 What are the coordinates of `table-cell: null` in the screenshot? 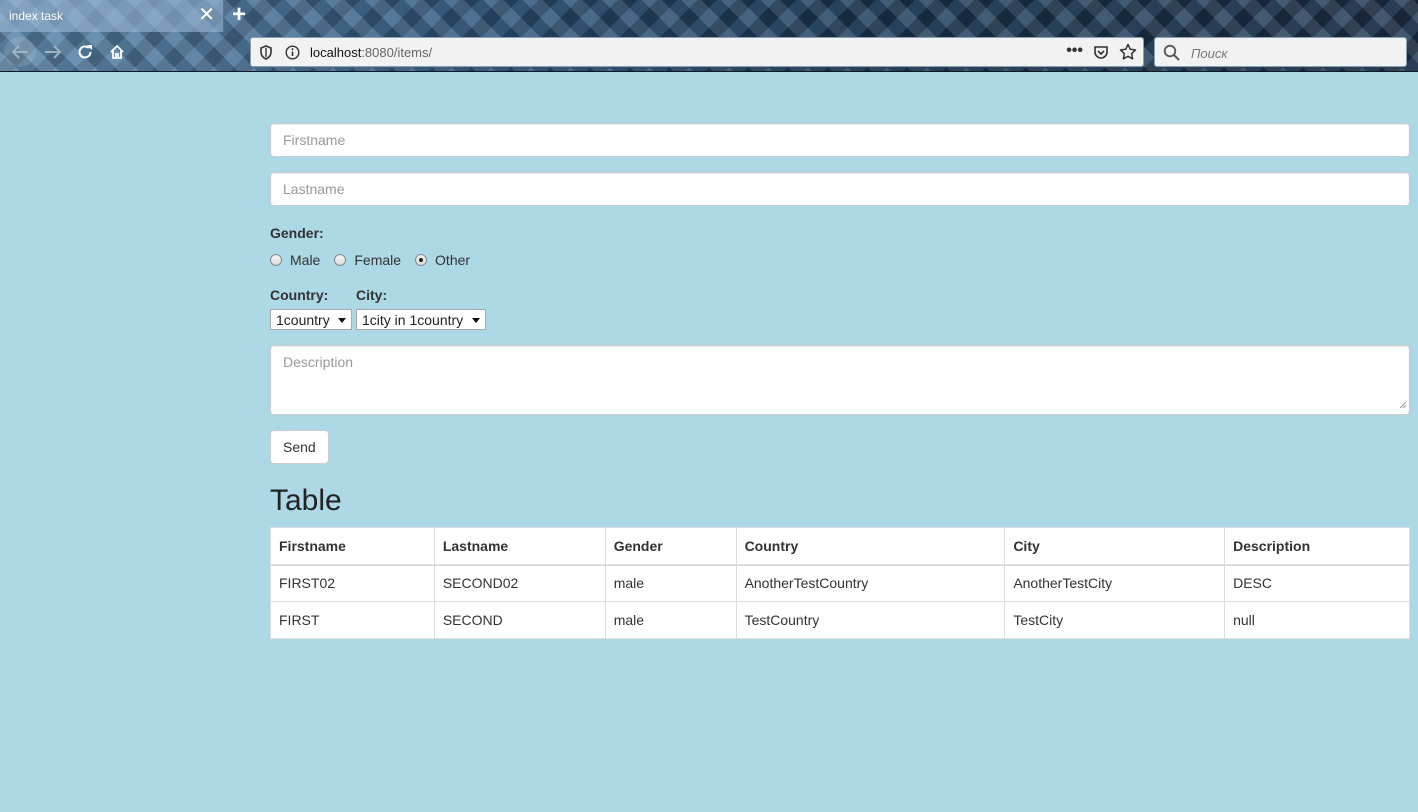 It's located at (1317, 620).